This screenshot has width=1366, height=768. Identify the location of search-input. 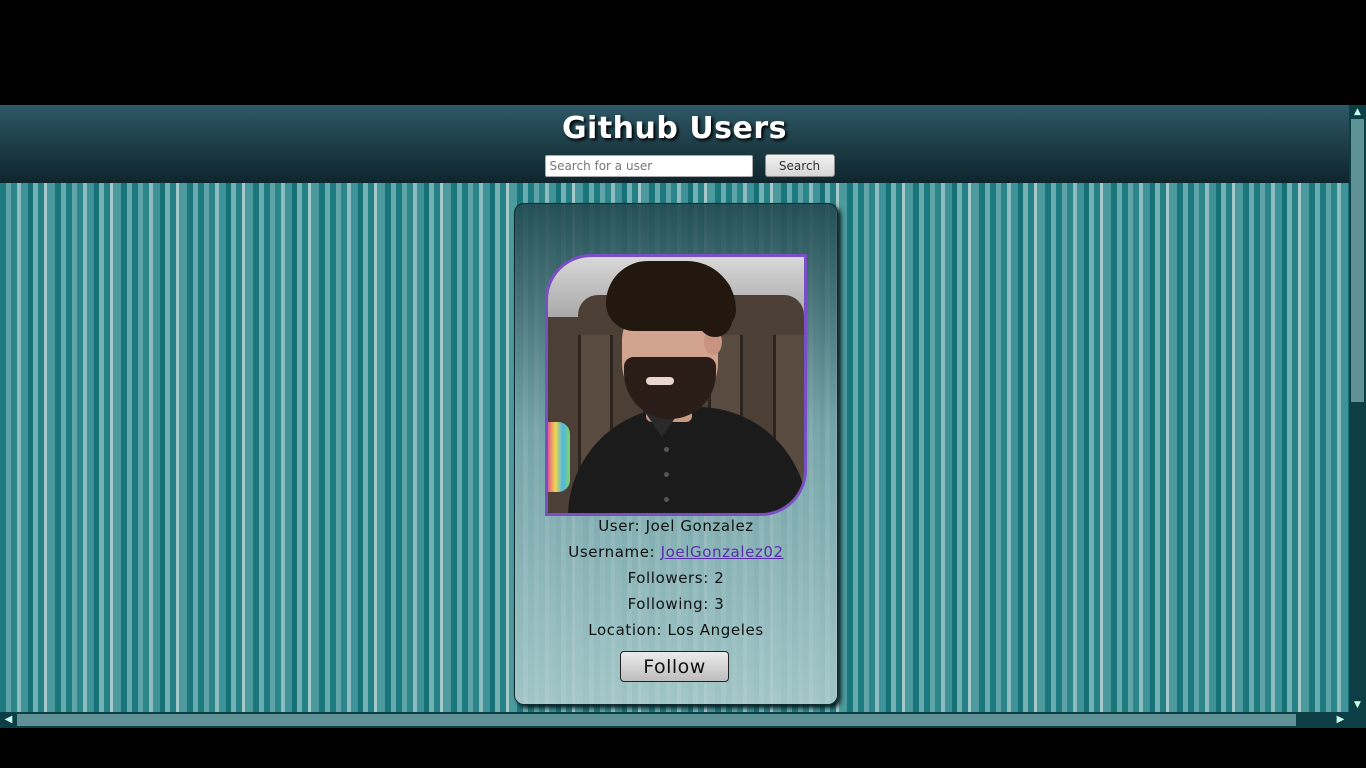
(649, 165).